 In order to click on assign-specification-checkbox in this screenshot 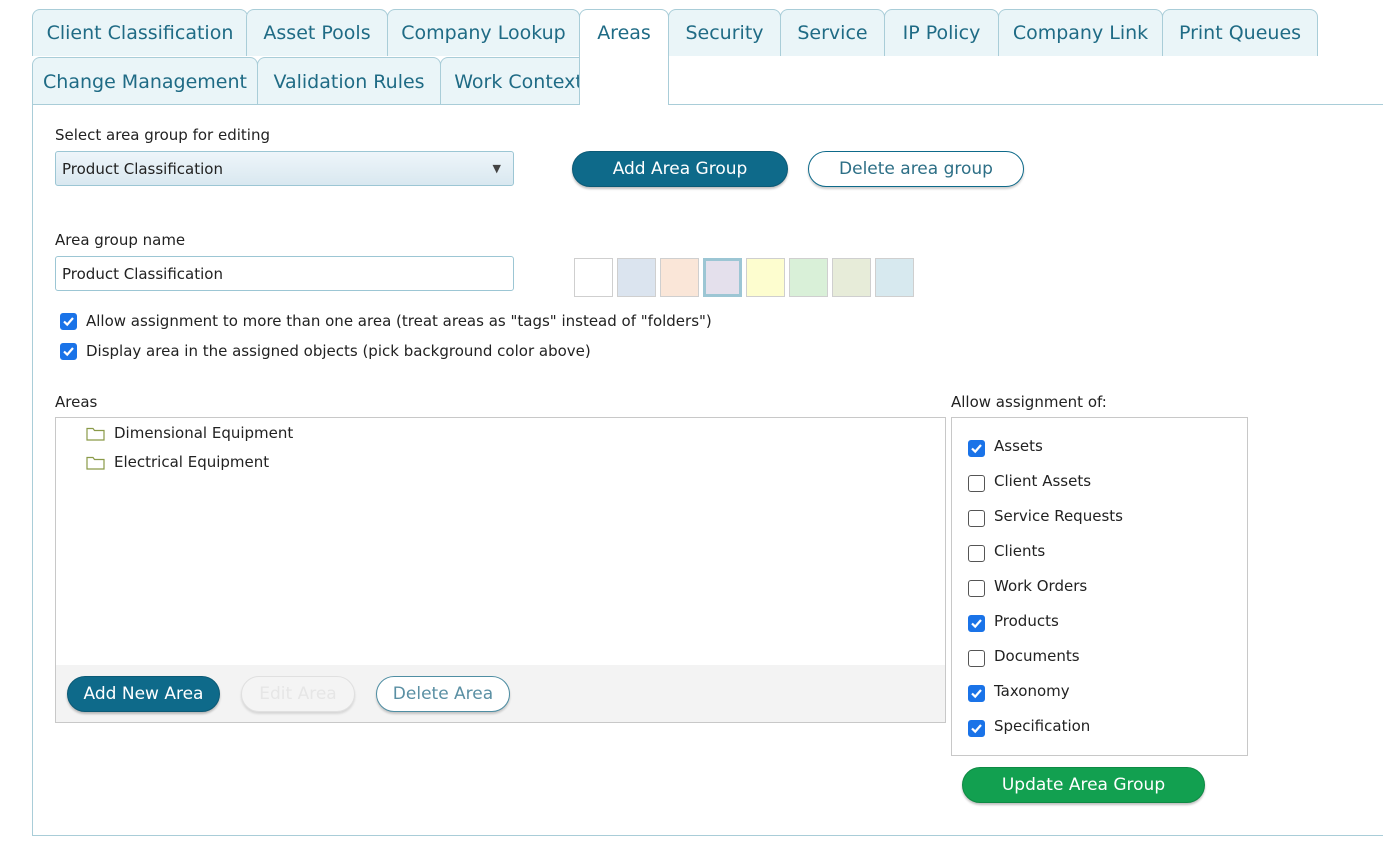, I will do `click(976, 728)`.